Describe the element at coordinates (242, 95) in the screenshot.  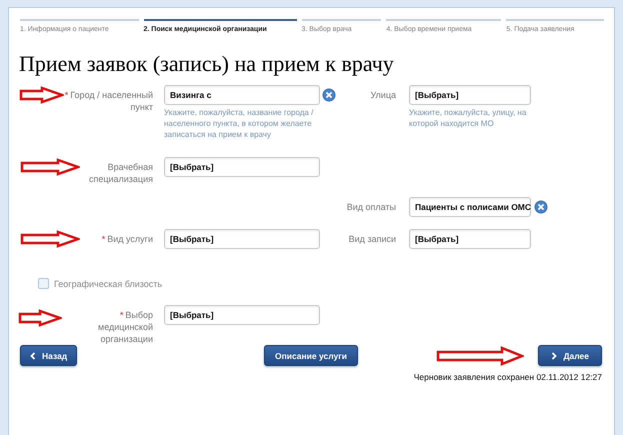
I see `input-field: Визинга с` at that location.